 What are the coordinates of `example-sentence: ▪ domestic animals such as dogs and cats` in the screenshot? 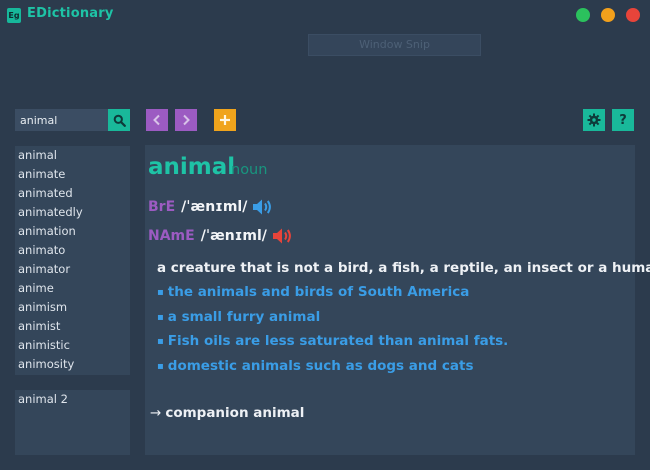 It's located at (332, 370).